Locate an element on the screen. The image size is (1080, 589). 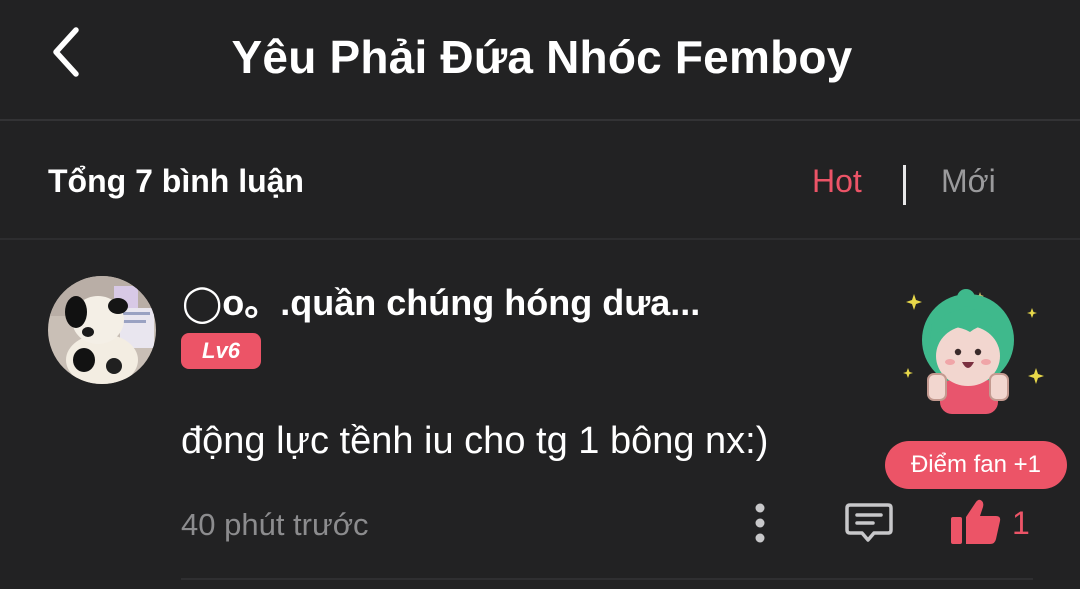
comment-text: động lực tềnh iu cho tg 1 bông nx:) is located at coordinates (475, 441).